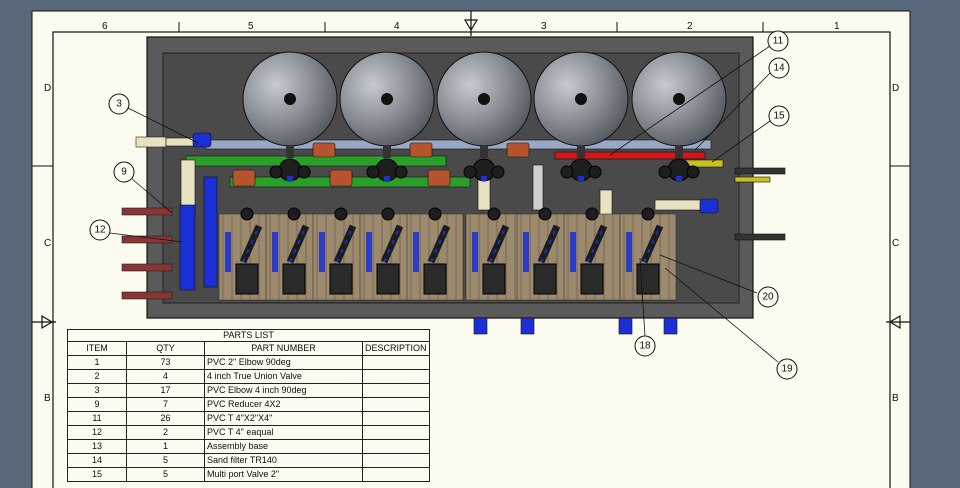 The width and height of the screenshot is (960, 488). I want to click on zone-col-4: 4, so click(397, 26).